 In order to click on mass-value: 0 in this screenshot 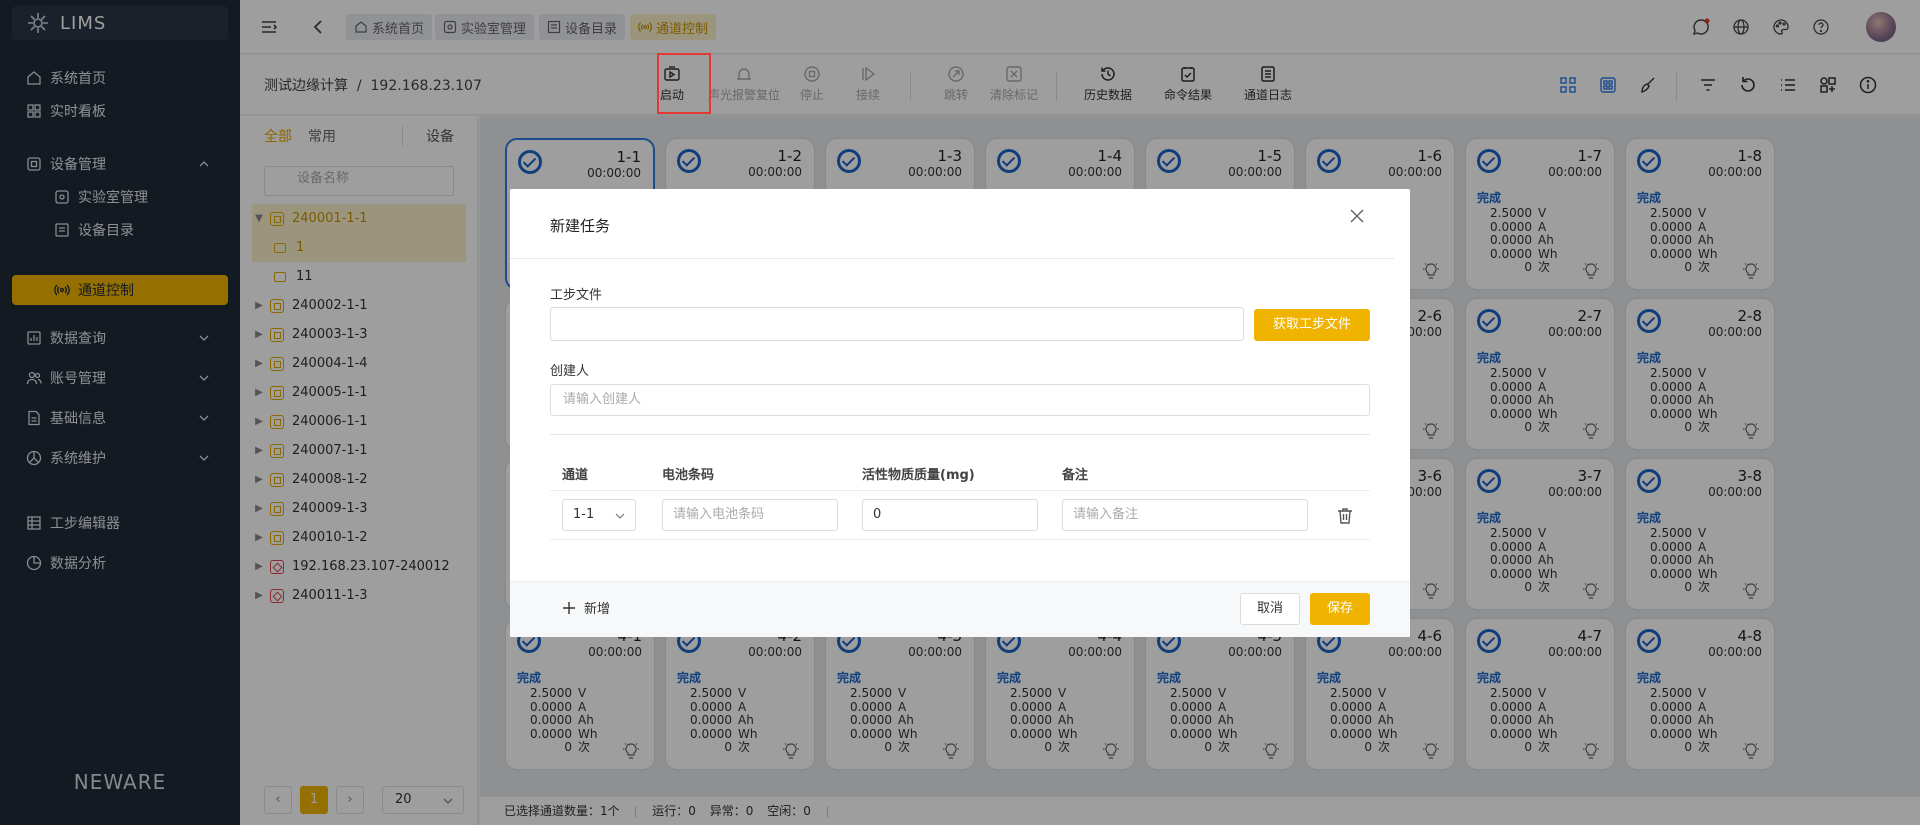, I will do `click(877, 514)`.